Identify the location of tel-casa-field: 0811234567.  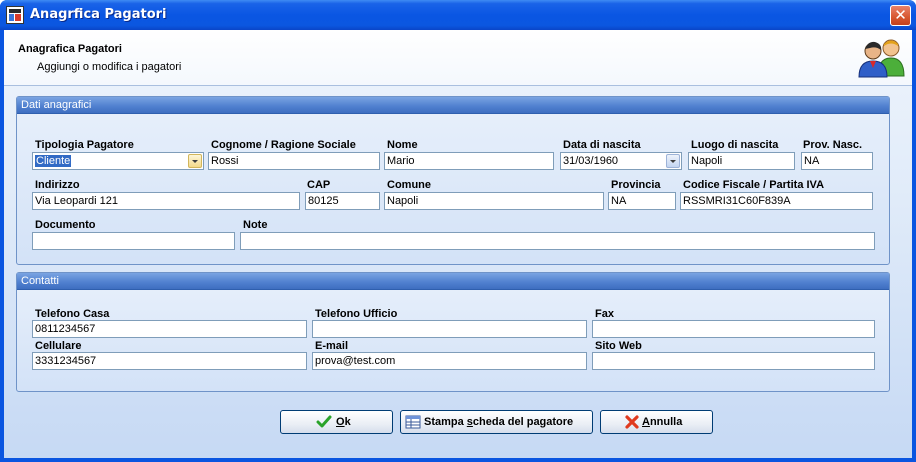
(169, 329).